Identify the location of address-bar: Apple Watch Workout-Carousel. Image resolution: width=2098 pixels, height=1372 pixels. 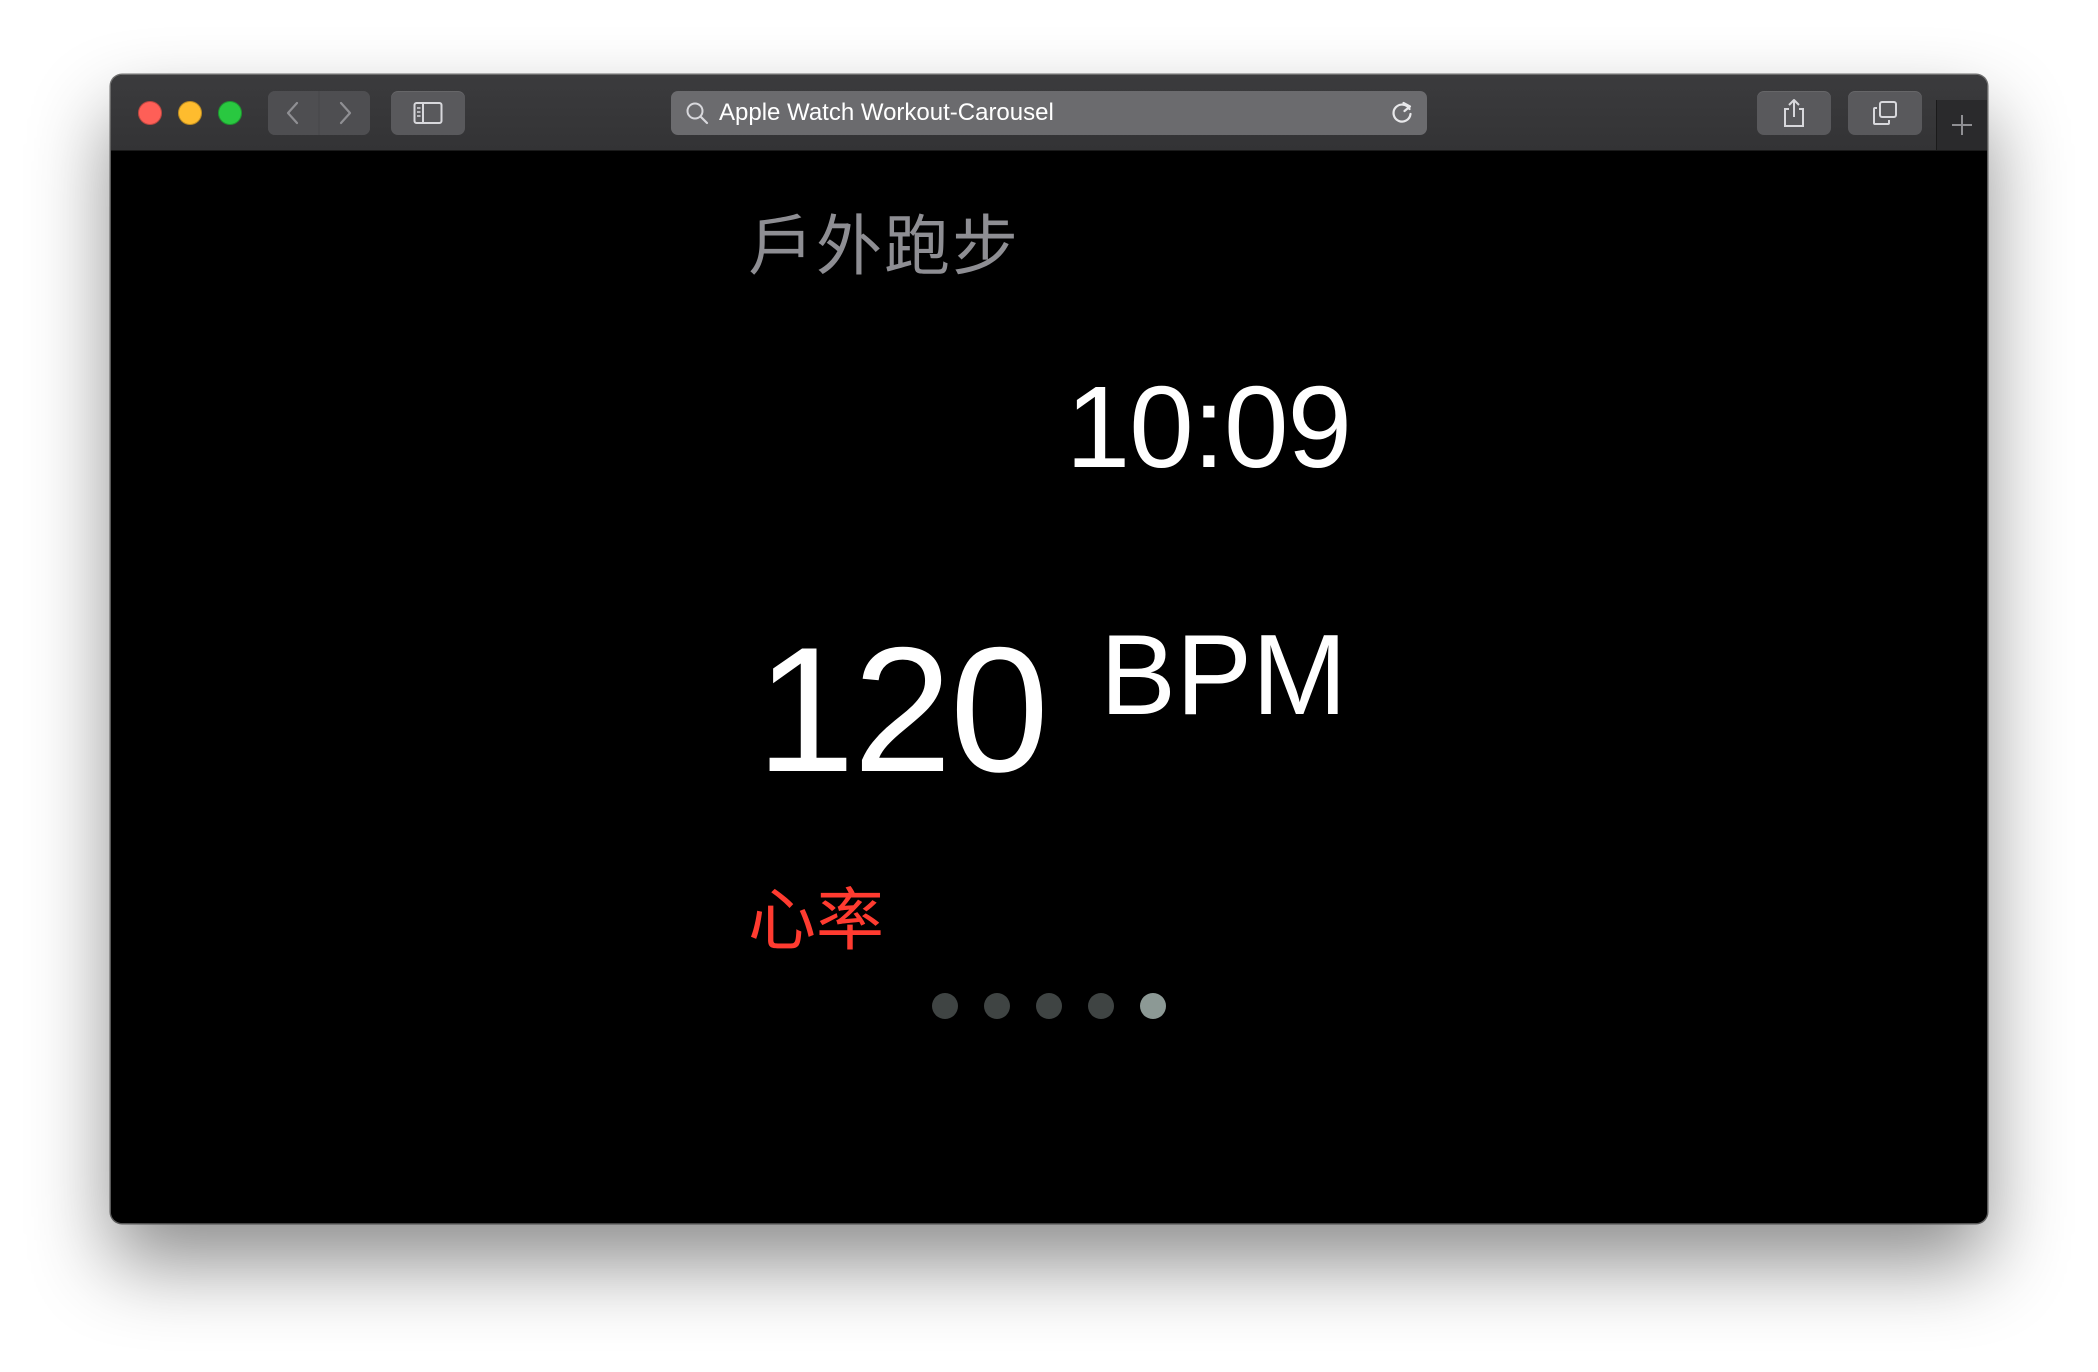
(1049, 113).